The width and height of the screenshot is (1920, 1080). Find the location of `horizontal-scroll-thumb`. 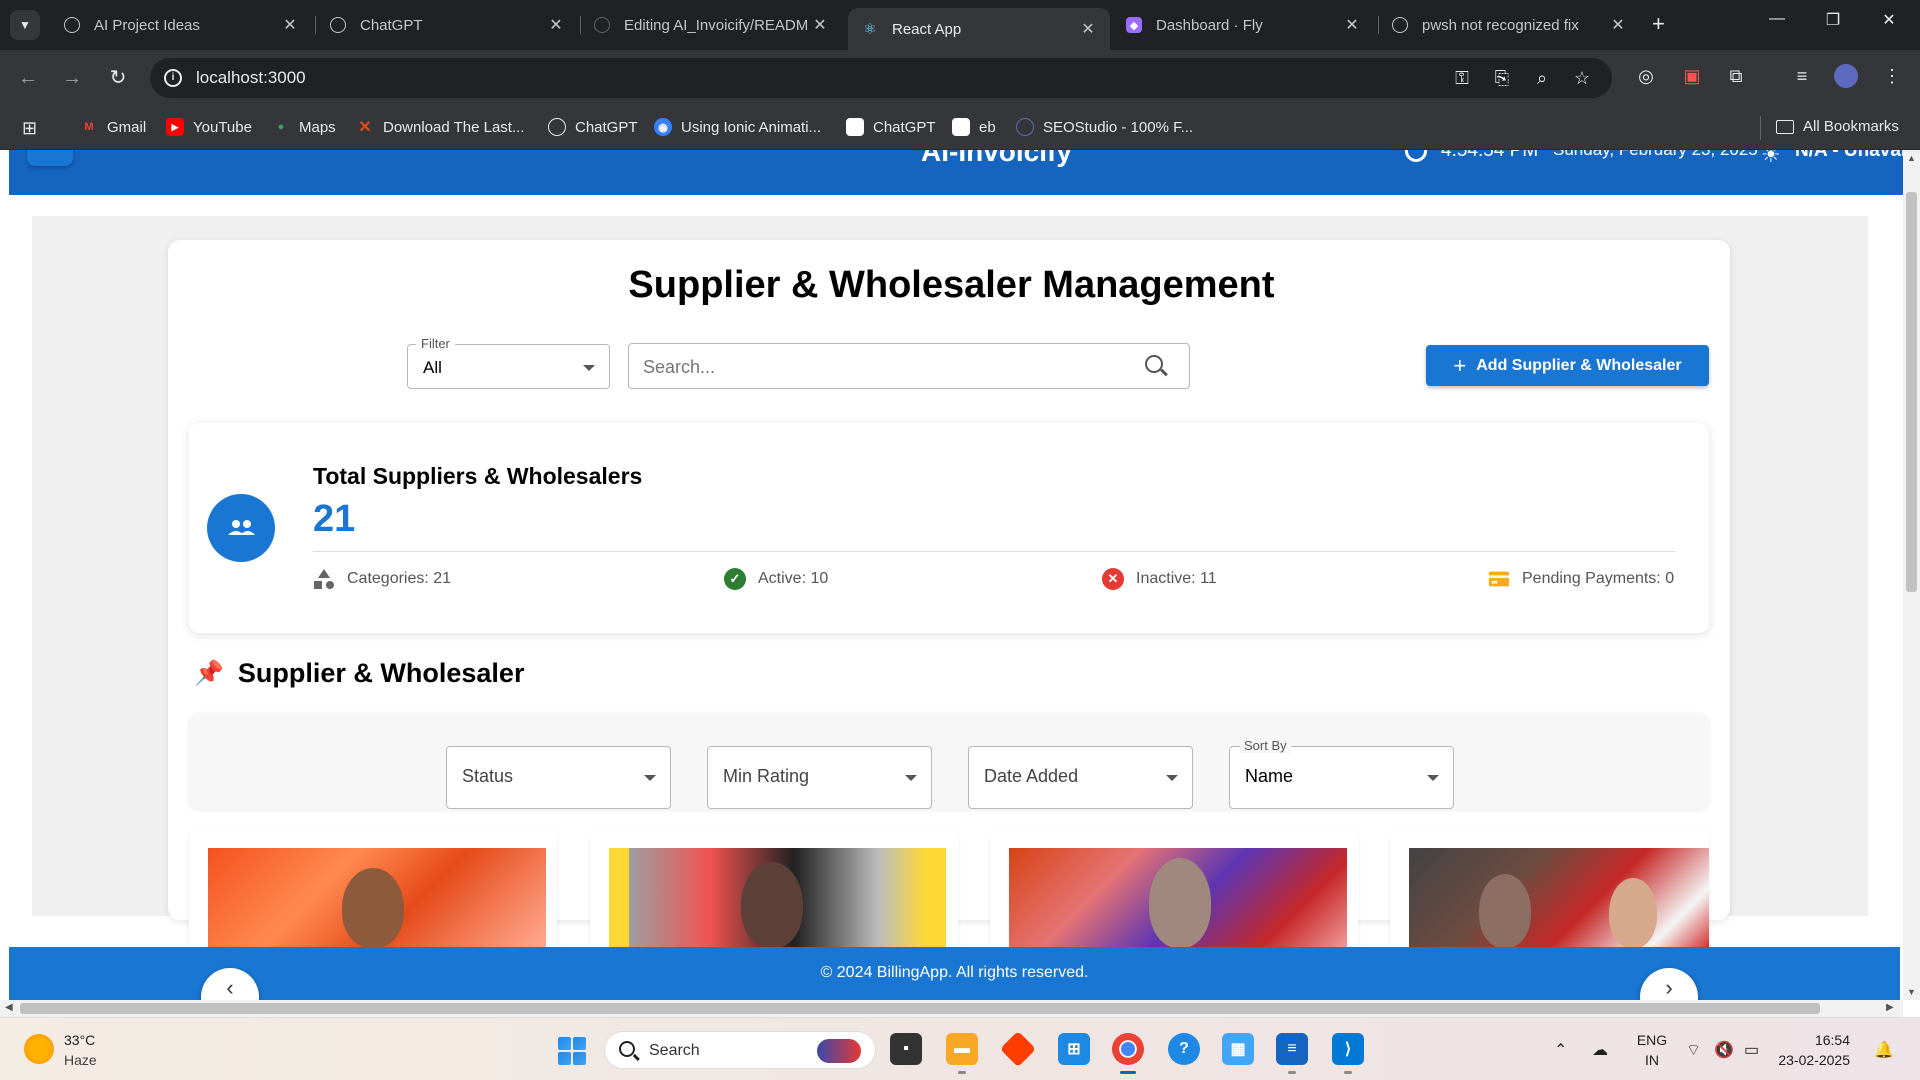

horizontal-scroll-thumb is located at coordinates (920, 1008).